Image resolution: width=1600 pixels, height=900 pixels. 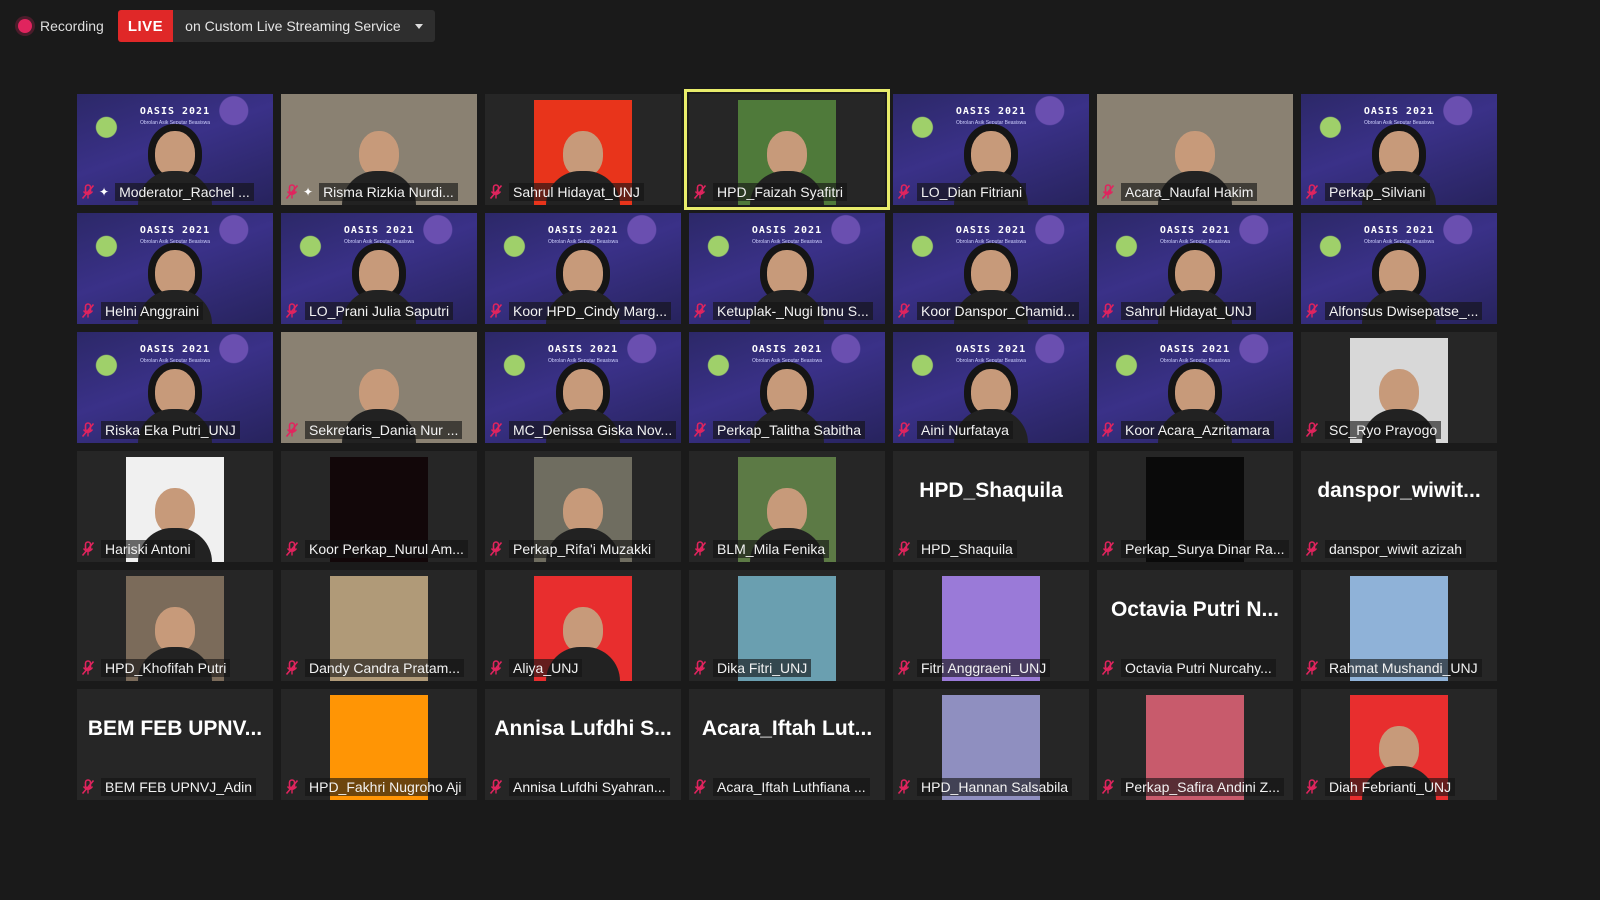 I want to click on participant-label: BEM FEB UPNVJ_Adin, so click(x=175, y=787).